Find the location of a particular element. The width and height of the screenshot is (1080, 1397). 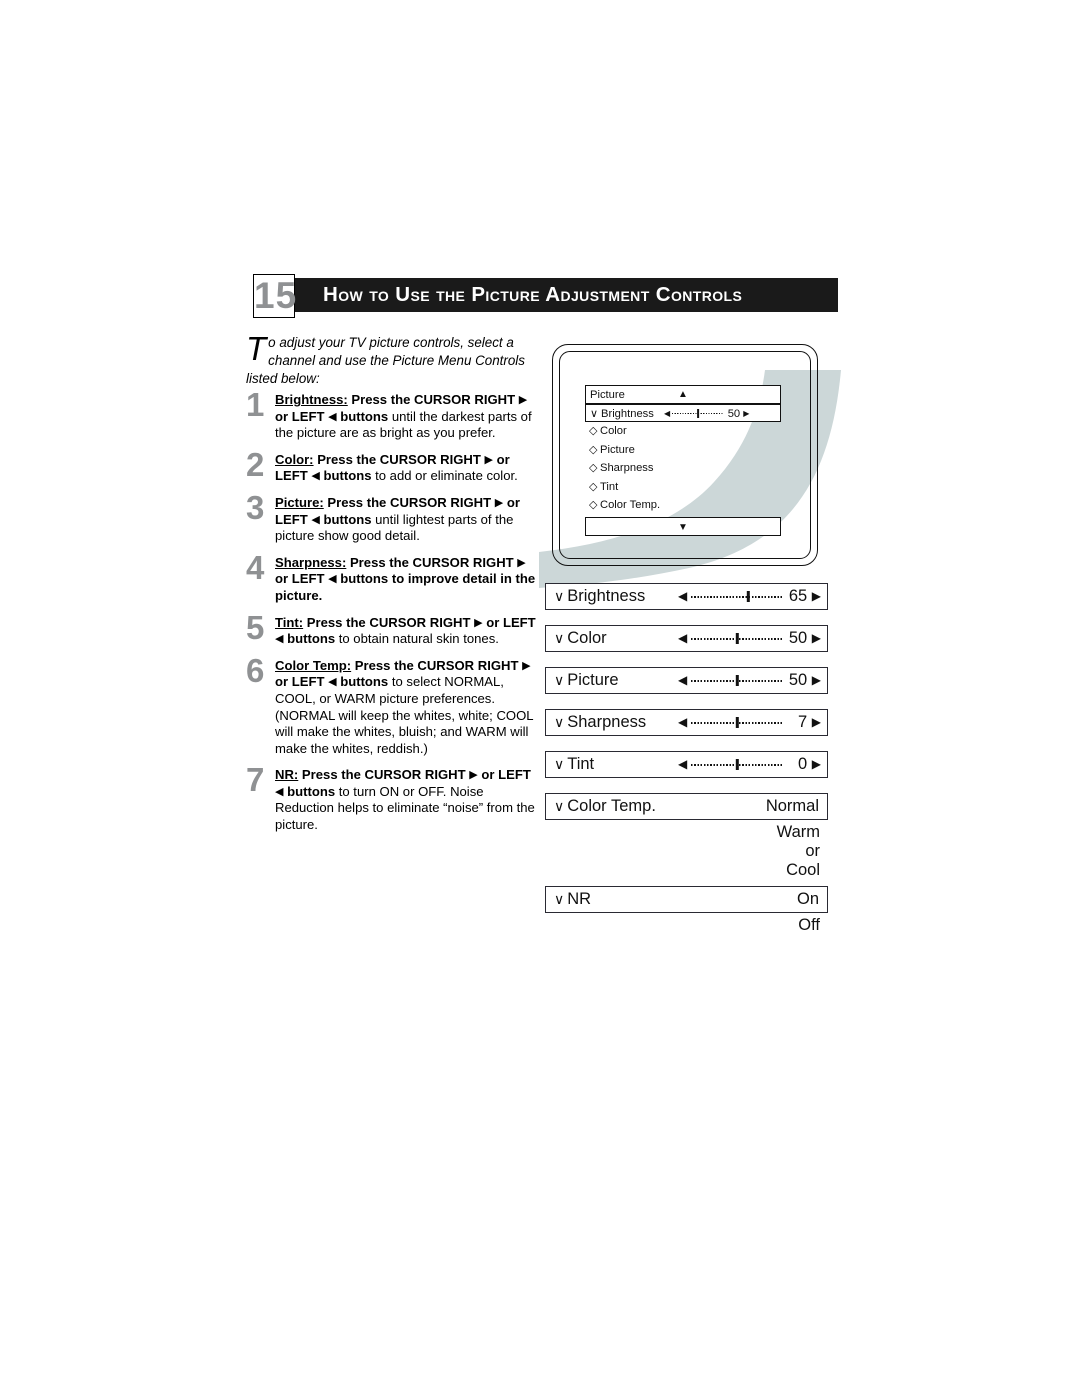

setting-bar-label: ∨ Picture is located at coordinates (586, 680).